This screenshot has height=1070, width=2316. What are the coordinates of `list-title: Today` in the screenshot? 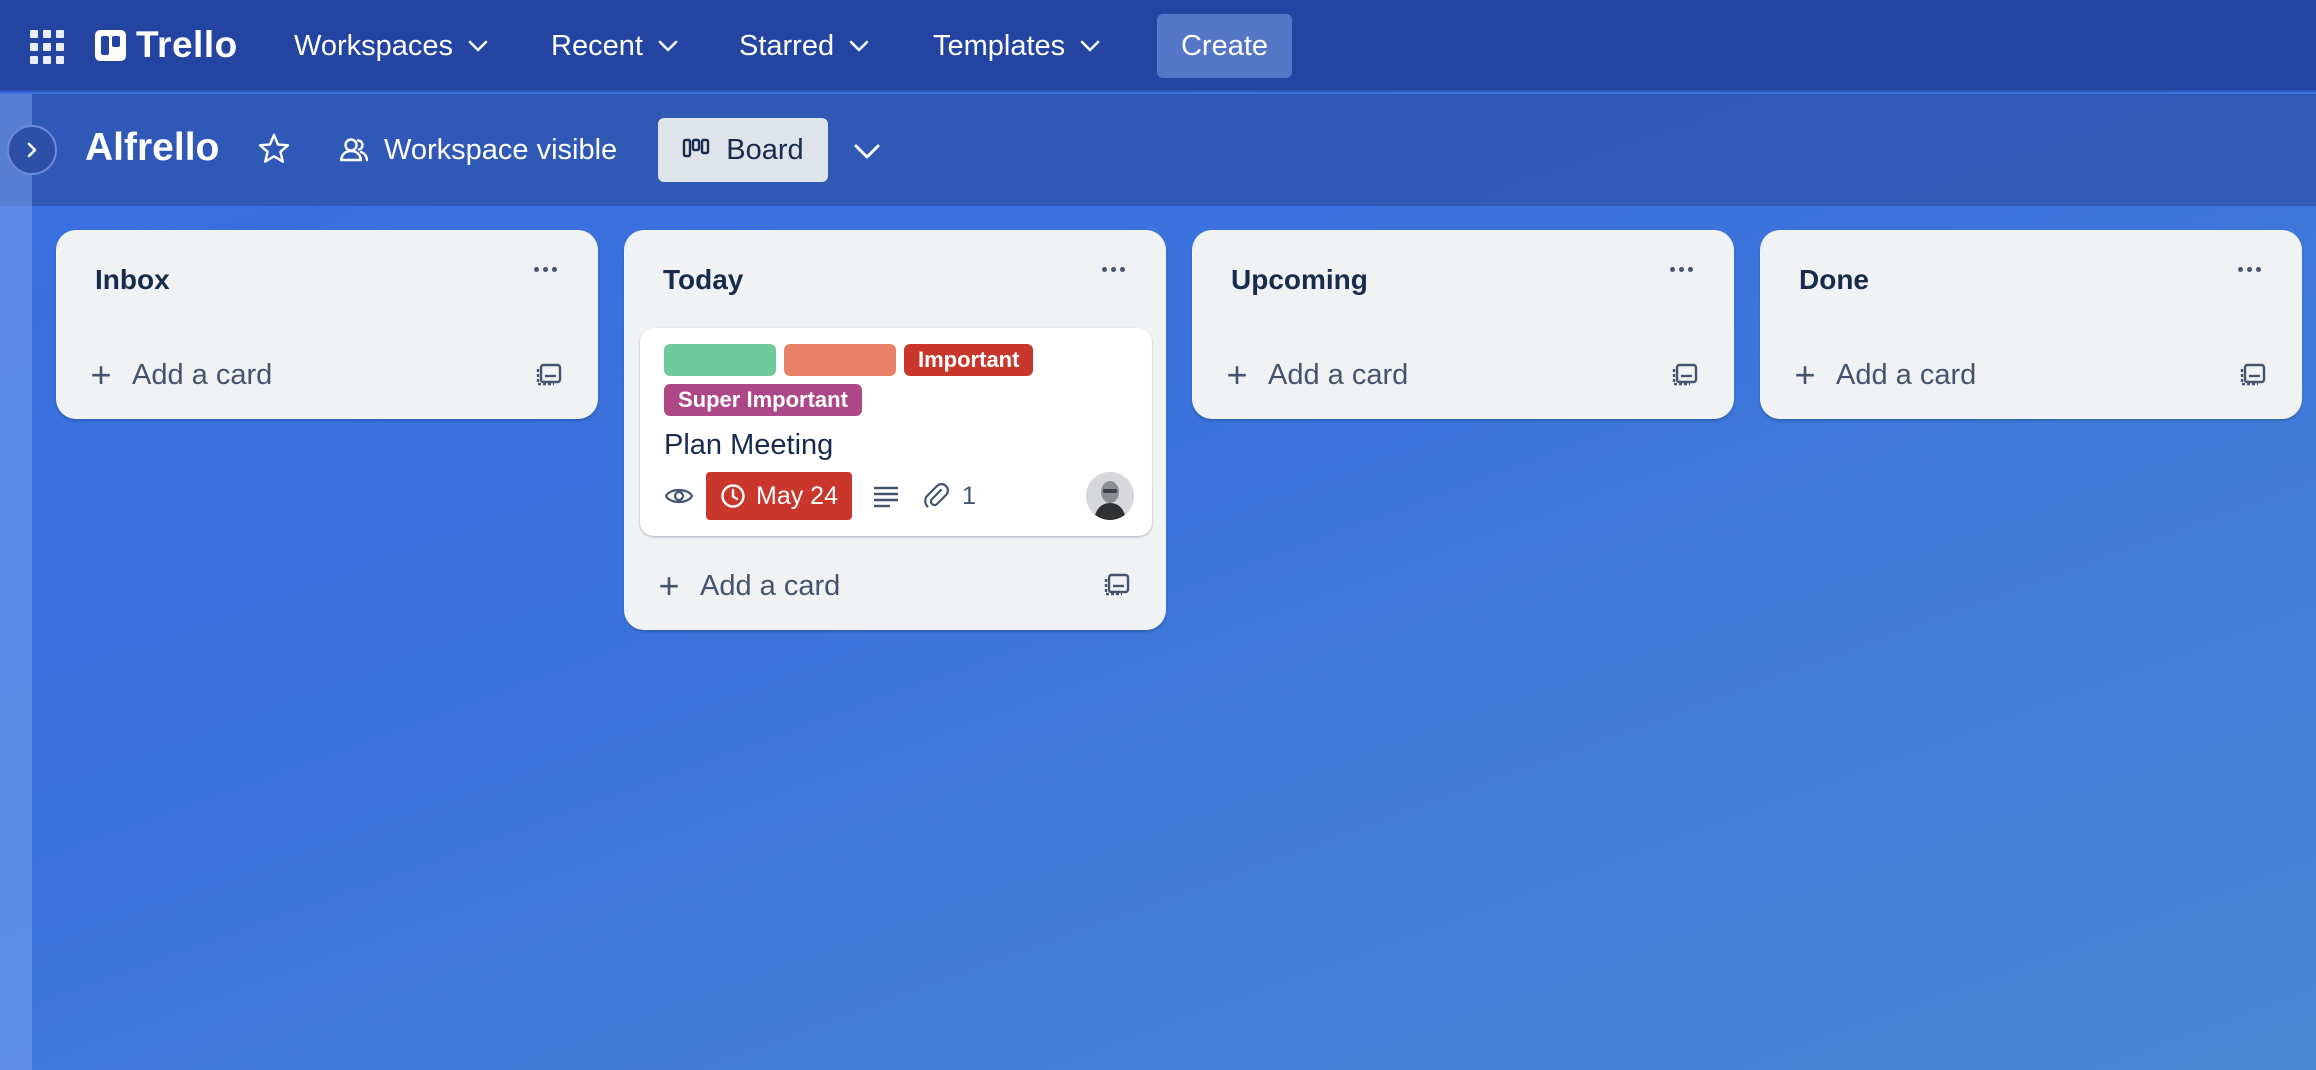 It's located at (703, 280).